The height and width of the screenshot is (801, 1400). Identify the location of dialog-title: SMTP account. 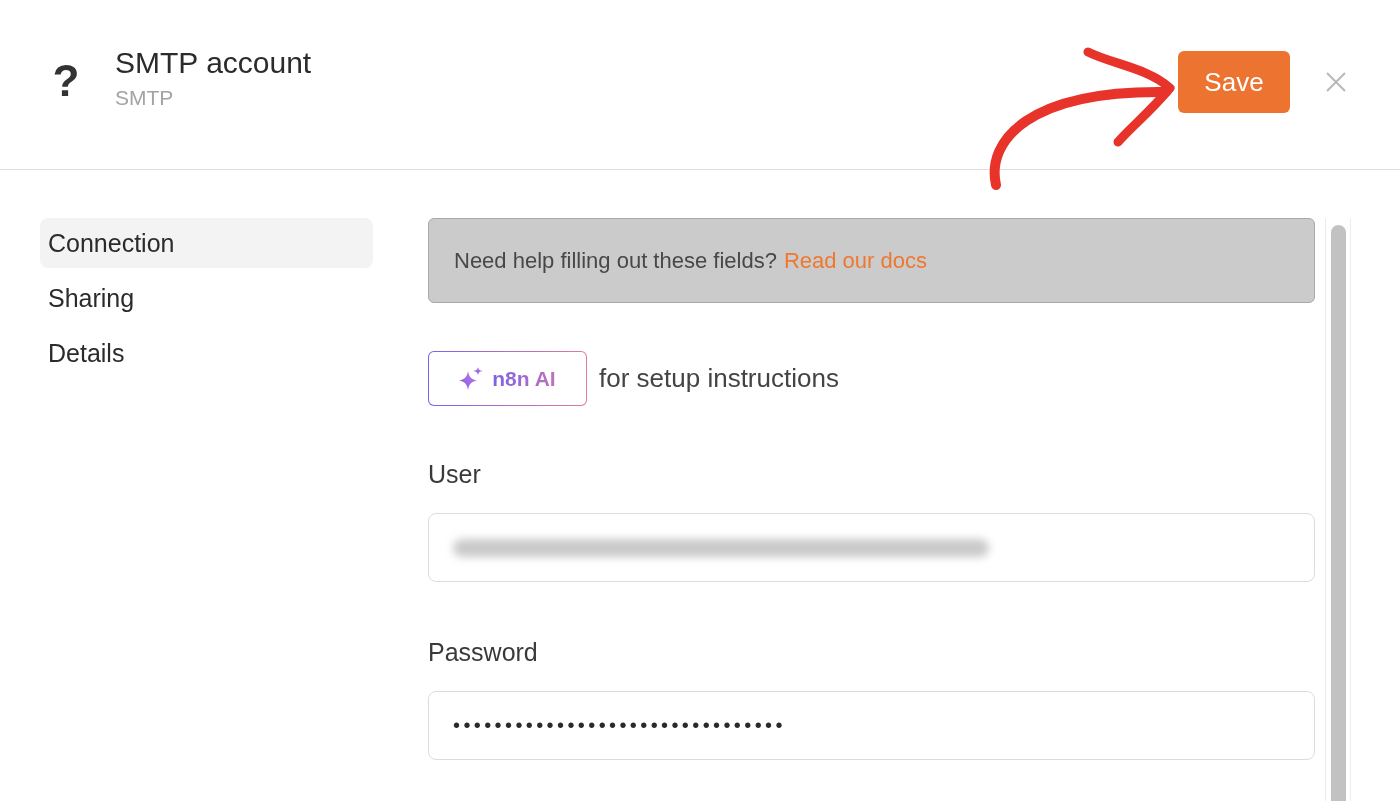
(213, 63).